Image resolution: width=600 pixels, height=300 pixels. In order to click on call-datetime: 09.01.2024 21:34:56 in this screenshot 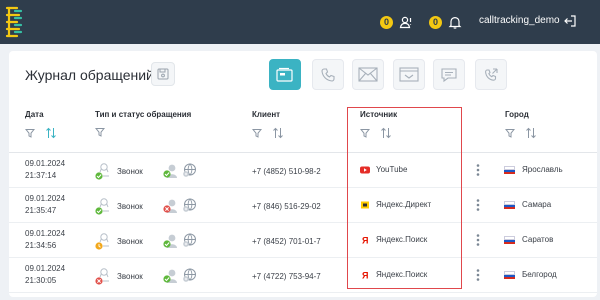, I will do `click(45, 240)`.